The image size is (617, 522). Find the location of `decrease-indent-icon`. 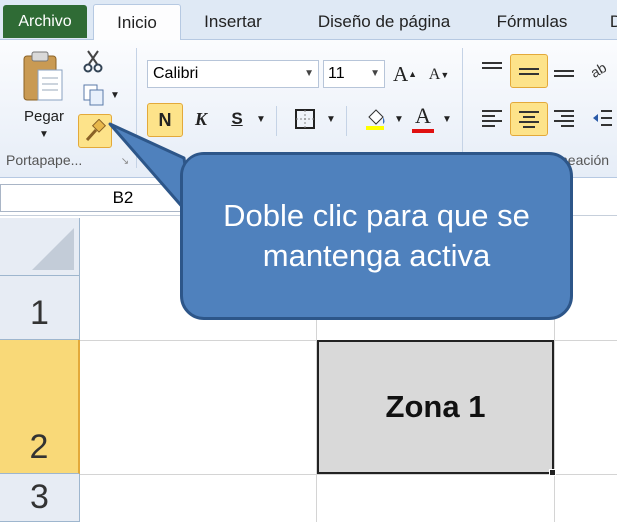

decrease-indent-icon is located at coordinates (602, 118).